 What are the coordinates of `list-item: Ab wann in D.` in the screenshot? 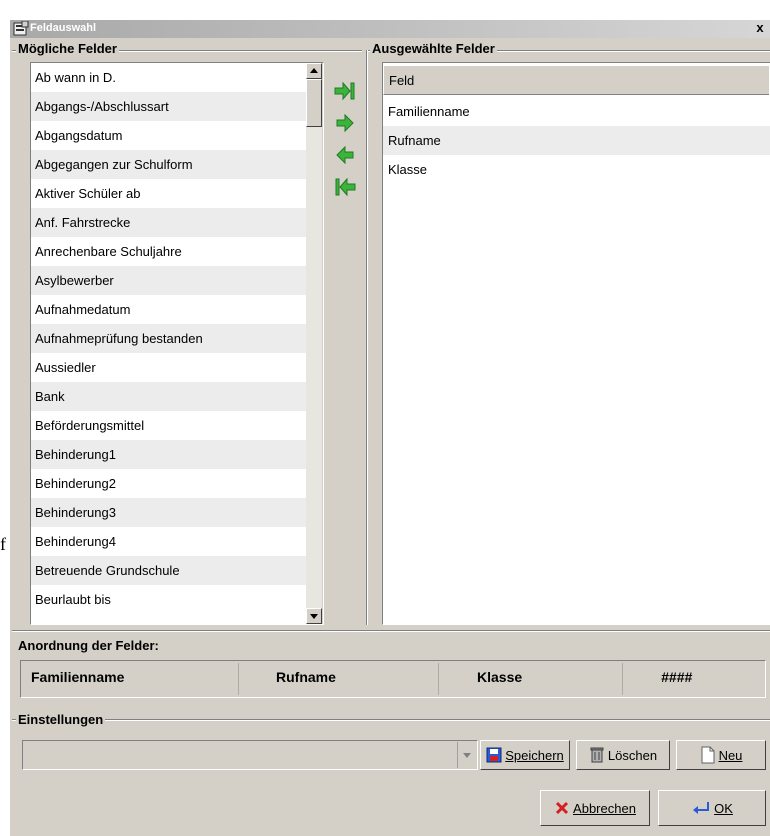 It's located at (168, 77).